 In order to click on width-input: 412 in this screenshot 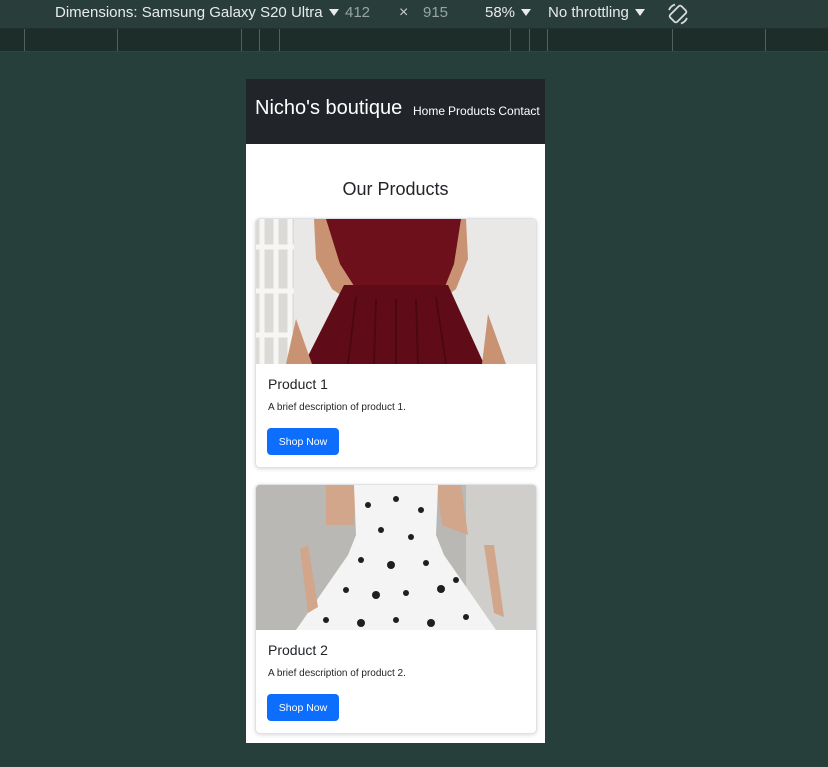, I will do `click(357, 12)`.